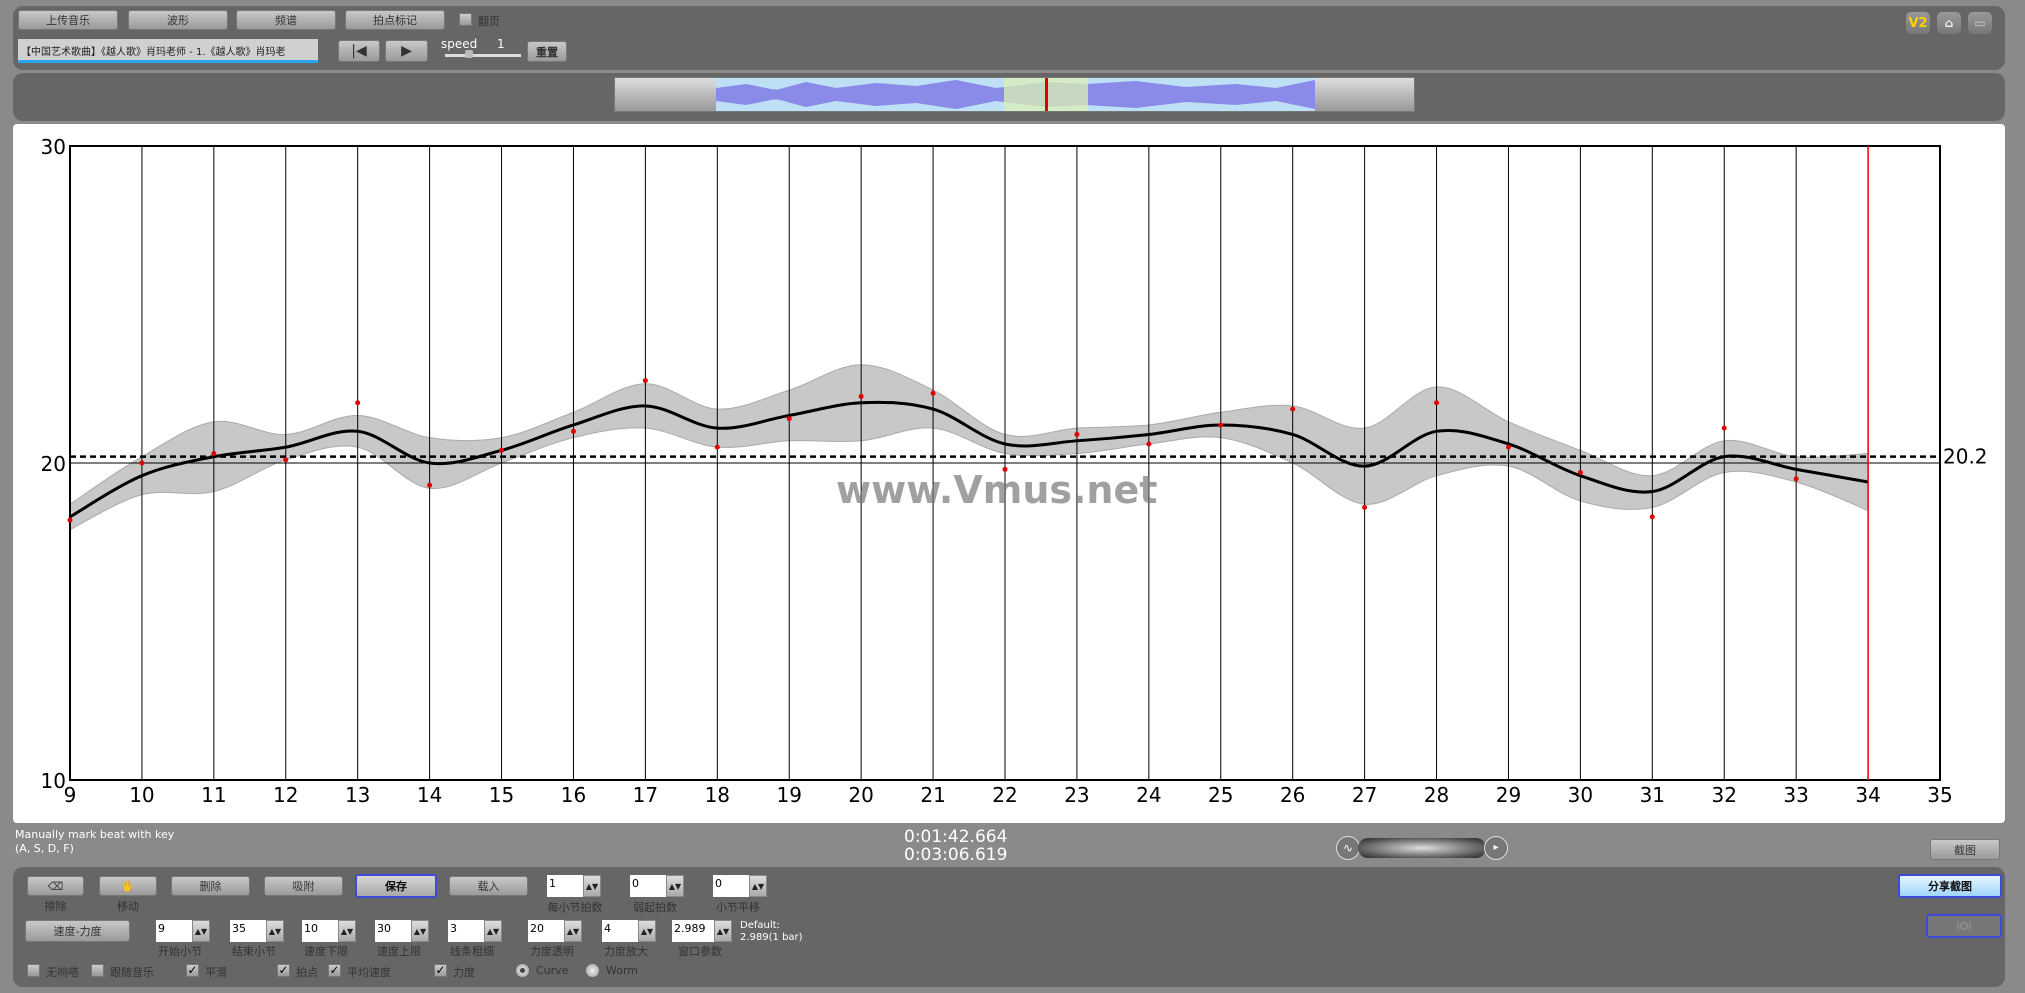  What do you see at coordinates (303, 886) in the screenshot?
I see `snap-button: 吸附` at bounding box center [303, 886].